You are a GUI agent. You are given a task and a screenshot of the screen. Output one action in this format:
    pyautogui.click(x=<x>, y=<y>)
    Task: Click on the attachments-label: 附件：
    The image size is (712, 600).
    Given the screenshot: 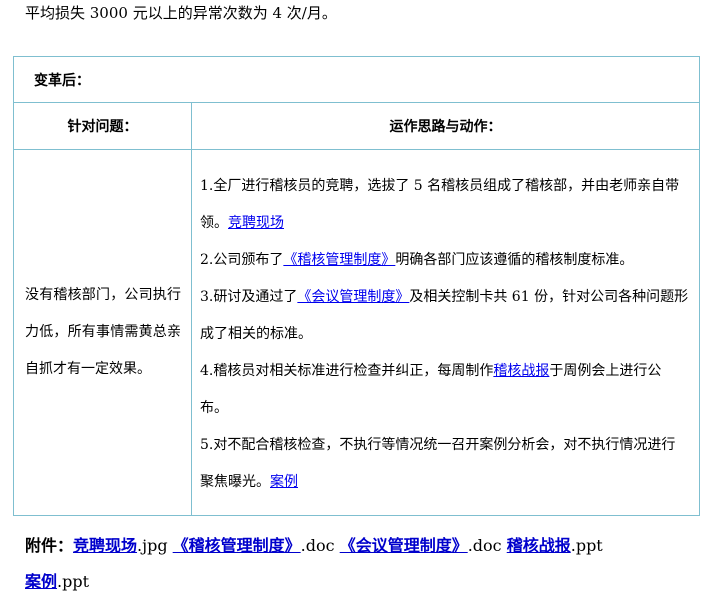 What is the action you would take?
    pyautogui.click(x=49, y=545)
    